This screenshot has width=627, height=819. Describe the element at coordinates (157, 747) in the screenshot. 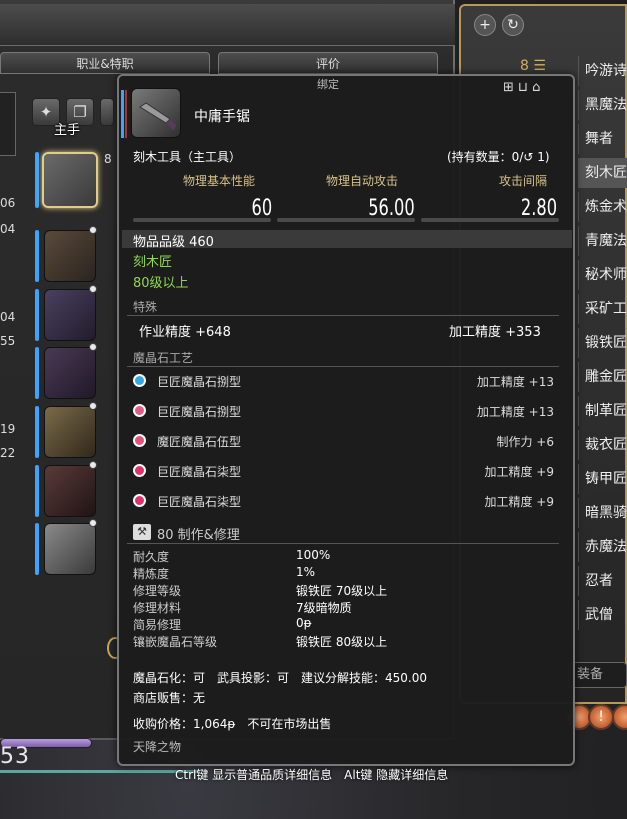

I see `item-source: 天降之物` at that location.